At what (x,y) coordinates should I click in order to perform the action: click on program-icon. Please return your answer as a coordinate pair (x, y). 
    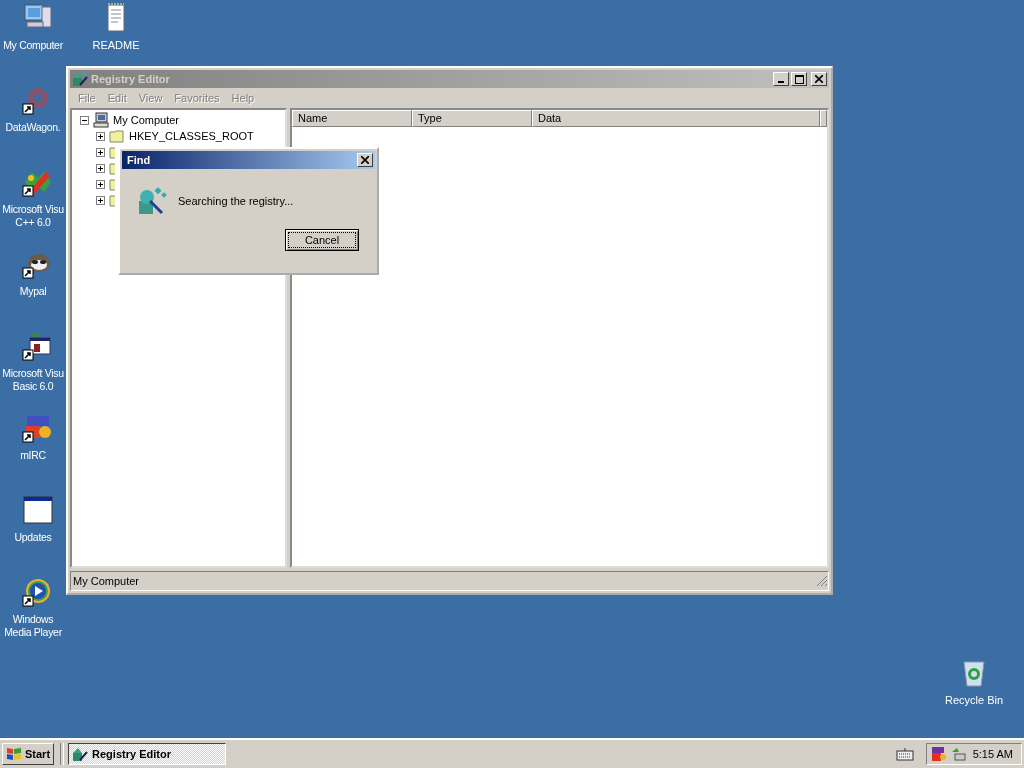
    Looking at the image, I should click on (38, 346).